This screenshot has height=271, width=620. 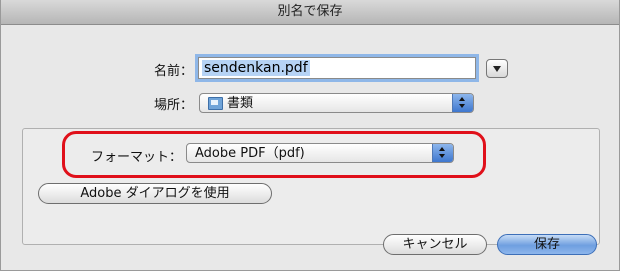 What do you see at coordinates (274, 154) in the screenshot?
I see `format-highlight-annotation` at bounding box center [274, 154].